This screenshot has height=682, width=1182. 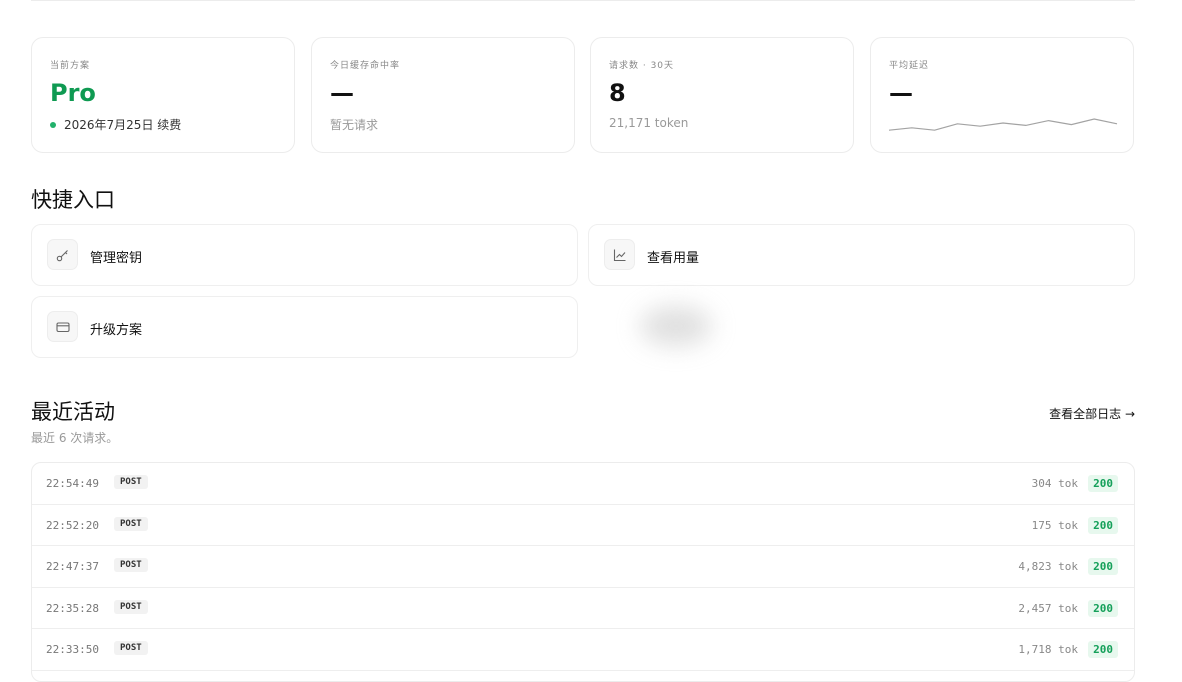 What do you see at coordinates (342, 93) in the screenshot?
I see `stat-value-cache: —` at bounding box center [342, 93].